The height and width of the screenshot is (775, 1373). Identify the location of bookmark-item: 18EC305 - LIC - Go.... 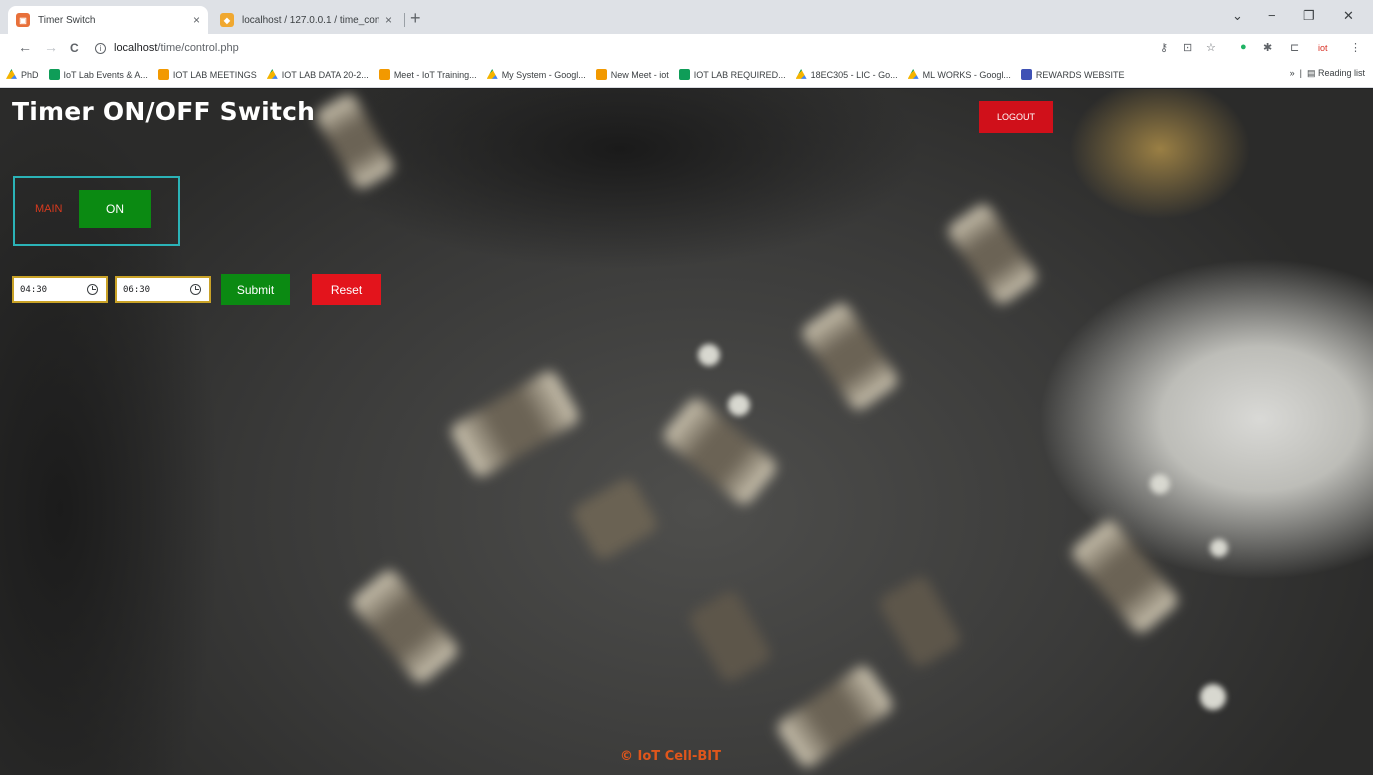
(846, 74).